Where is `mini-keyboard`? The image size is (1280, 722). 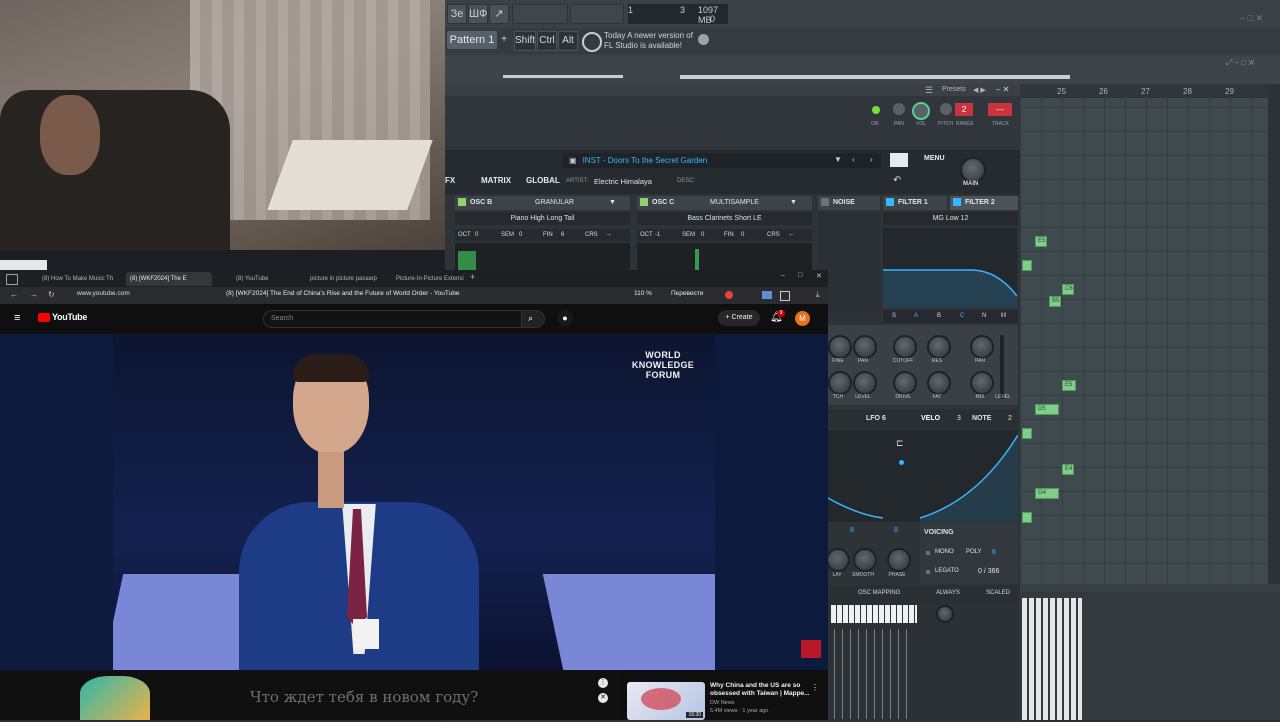 mini-keyboard is located at coordinates (874, 614).